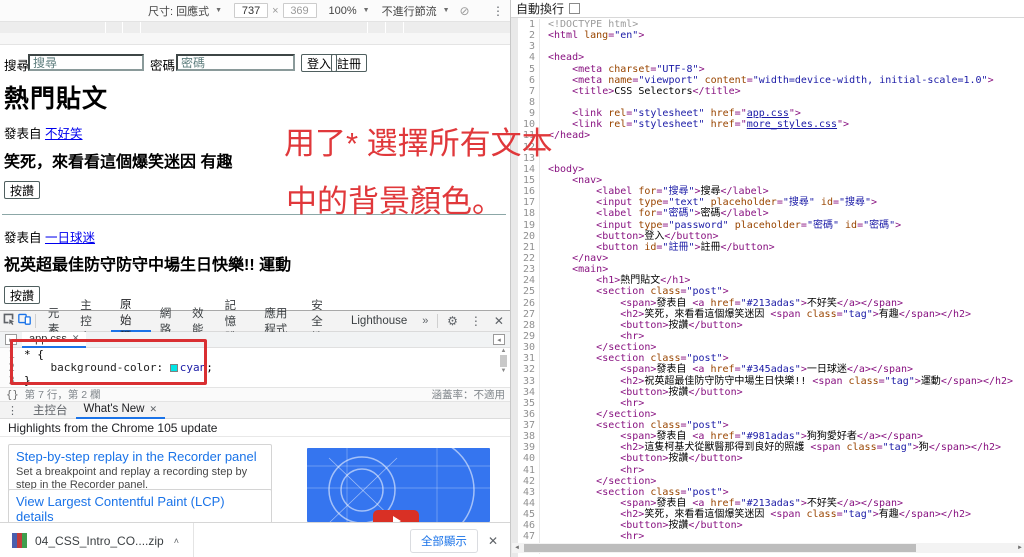 The width and height of the screenshot is (1024, 557). I want to click on code-token: type, so click(650, 203).